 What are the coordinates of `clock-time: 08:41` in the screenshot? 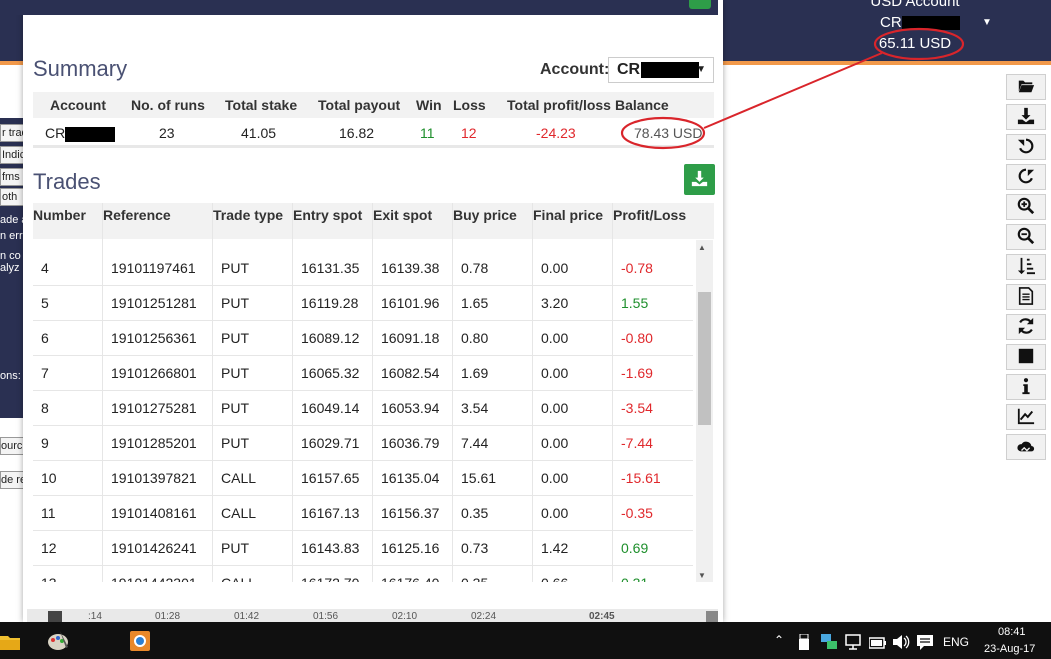 It's located at (1012, 632).